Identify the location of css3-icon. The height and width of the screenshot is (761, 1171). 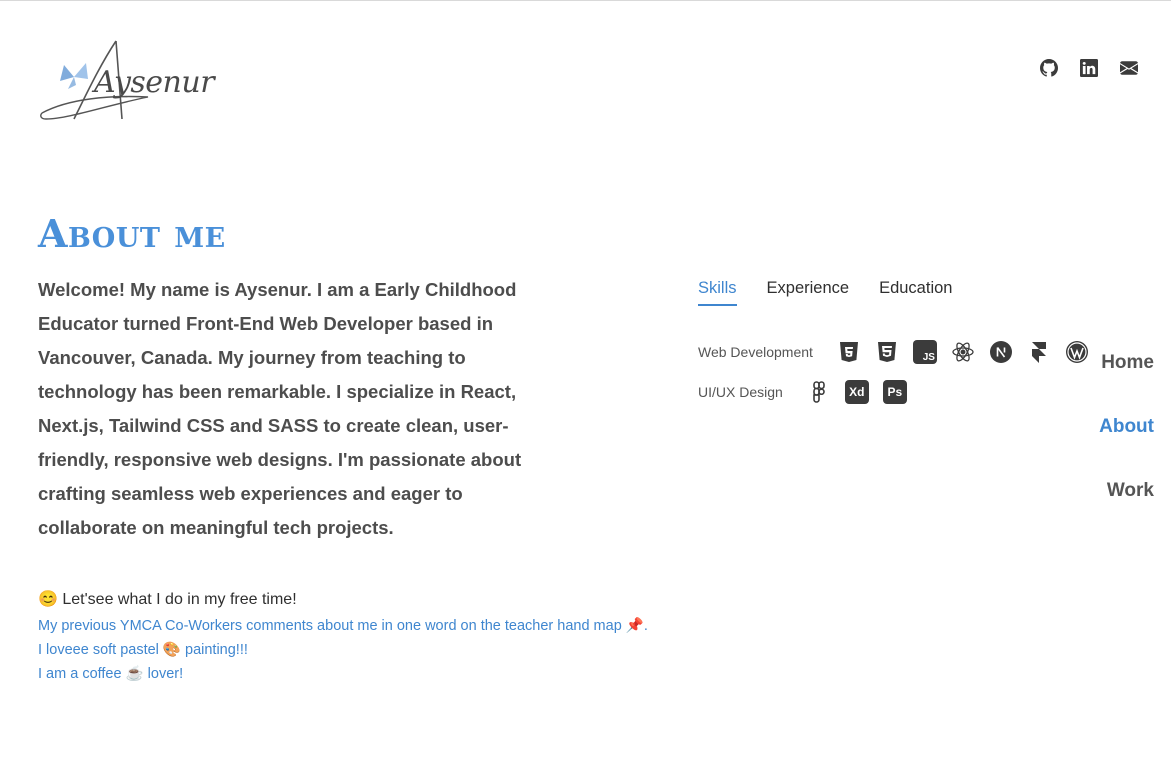
(887, 352).